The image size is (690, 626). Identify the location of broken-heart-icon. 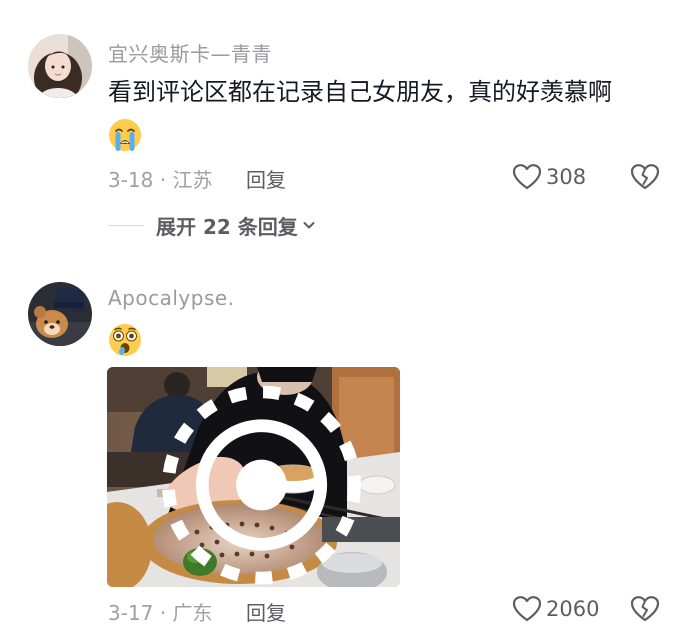
(645, 609).